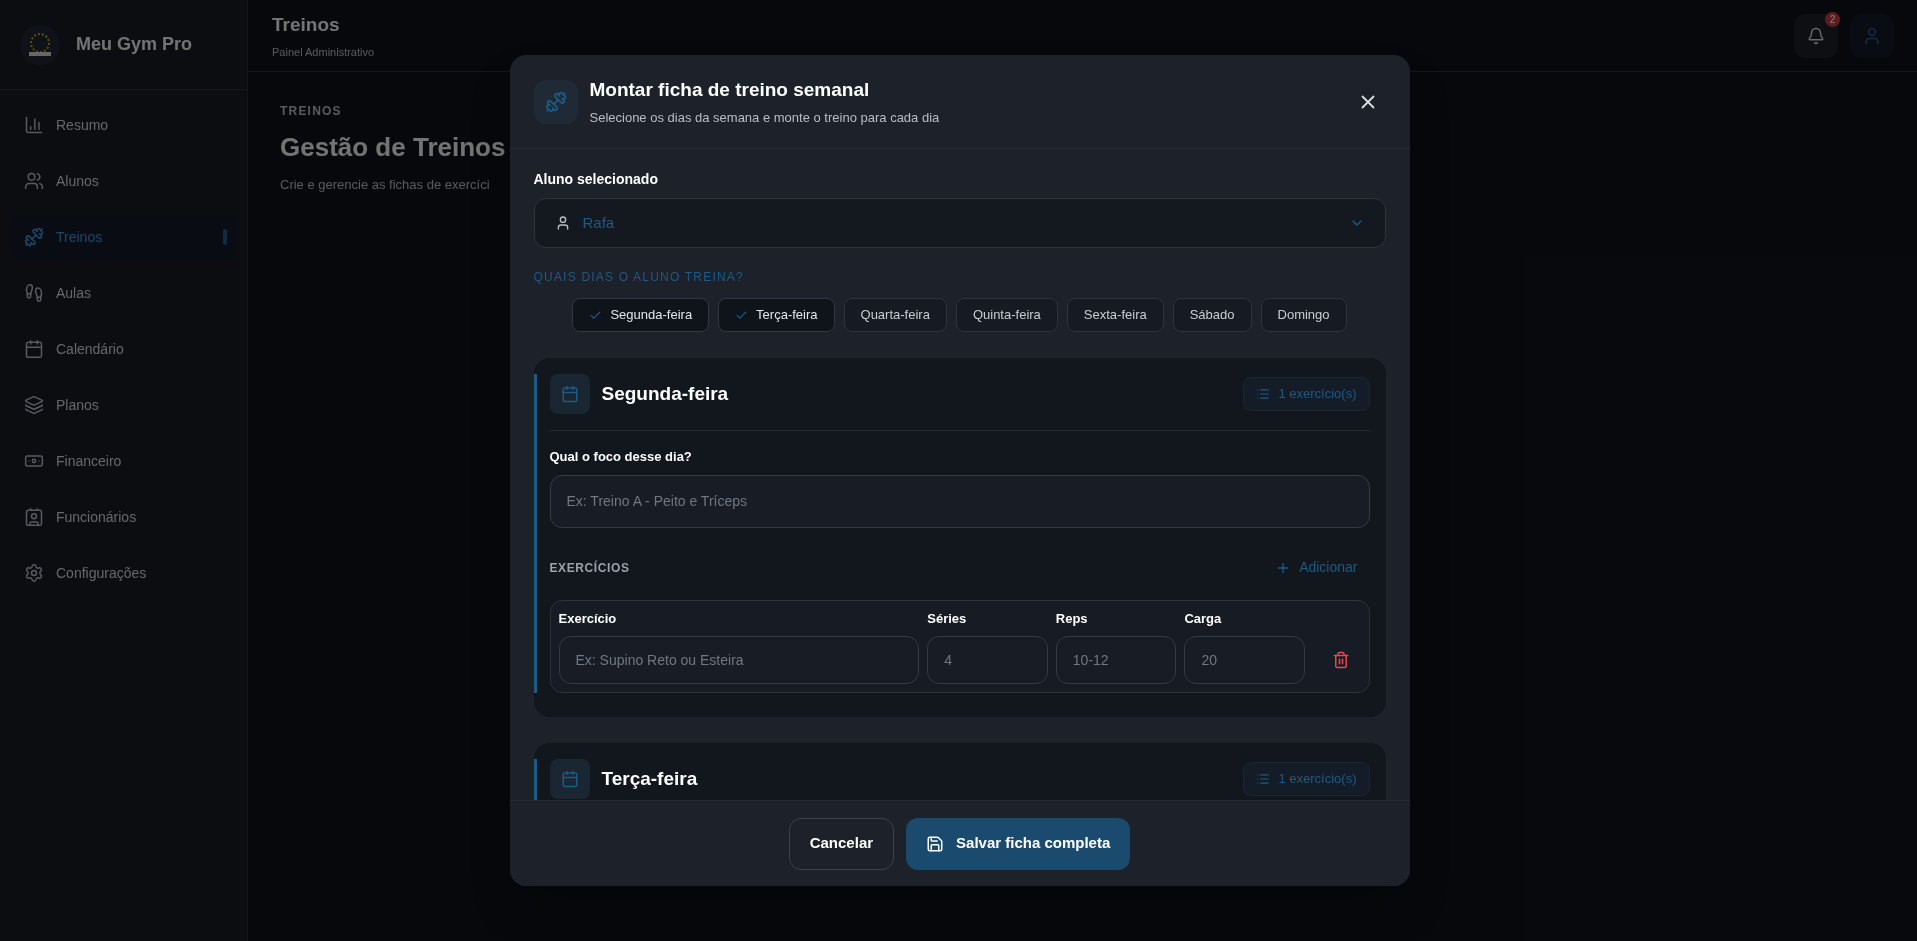 The height and width of the screenshot is (941, 1917). I want to click on footprints-icon, so click(34, 293).